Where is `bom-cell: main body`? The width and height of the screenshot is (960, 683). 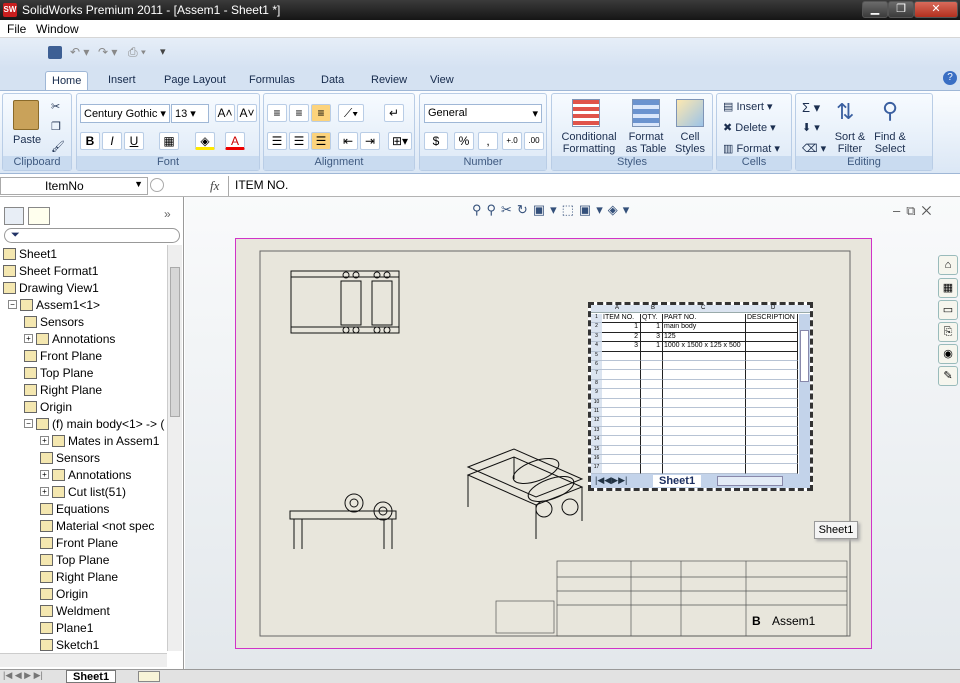
bom-cell: main body is located at coordinates (704, 328).